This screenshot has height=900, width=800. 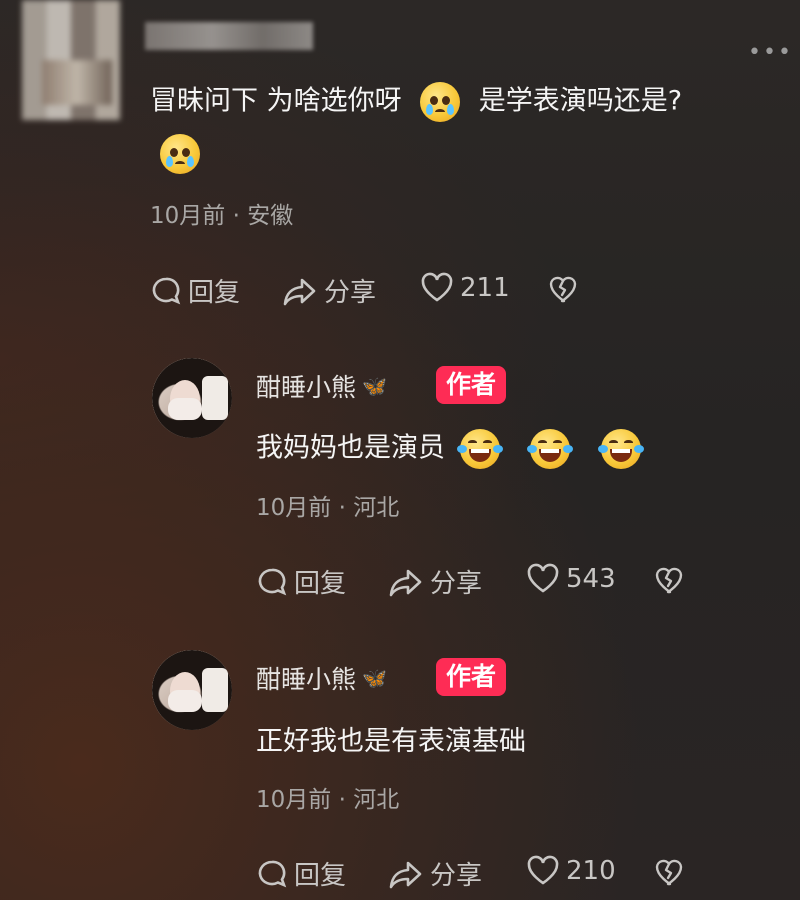 What do you see at coordinates (391, 741) in the screenshot?
I see `reply-text: 正好我也是有表演基础` at bounding box center [391, 741].